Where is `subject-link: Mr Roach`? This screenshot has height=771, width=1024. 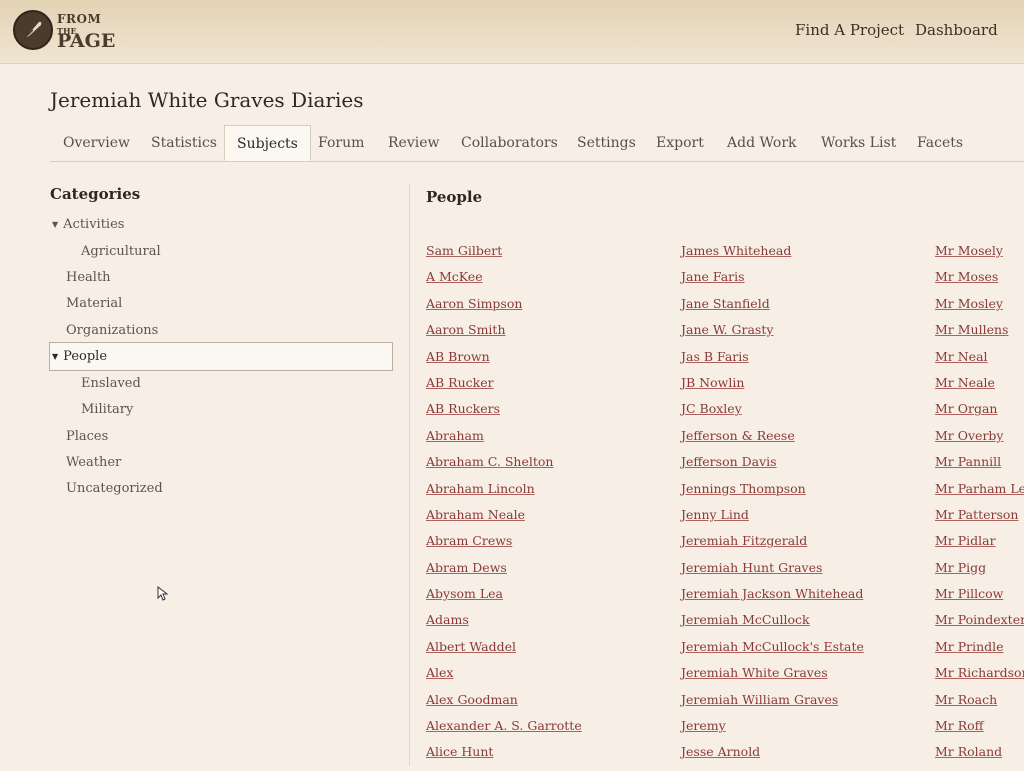 subject-link: Mr Roach is located at coordinates (979, 705).